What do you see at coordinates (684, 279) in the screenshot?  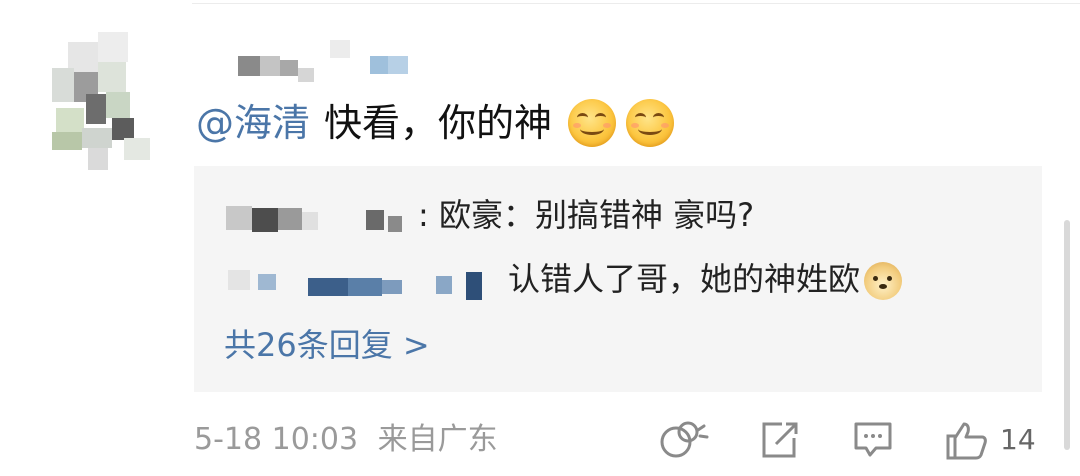 I see `reply-text: 认错人了哥，她的神姓欧` at bounding box center [684, 279].